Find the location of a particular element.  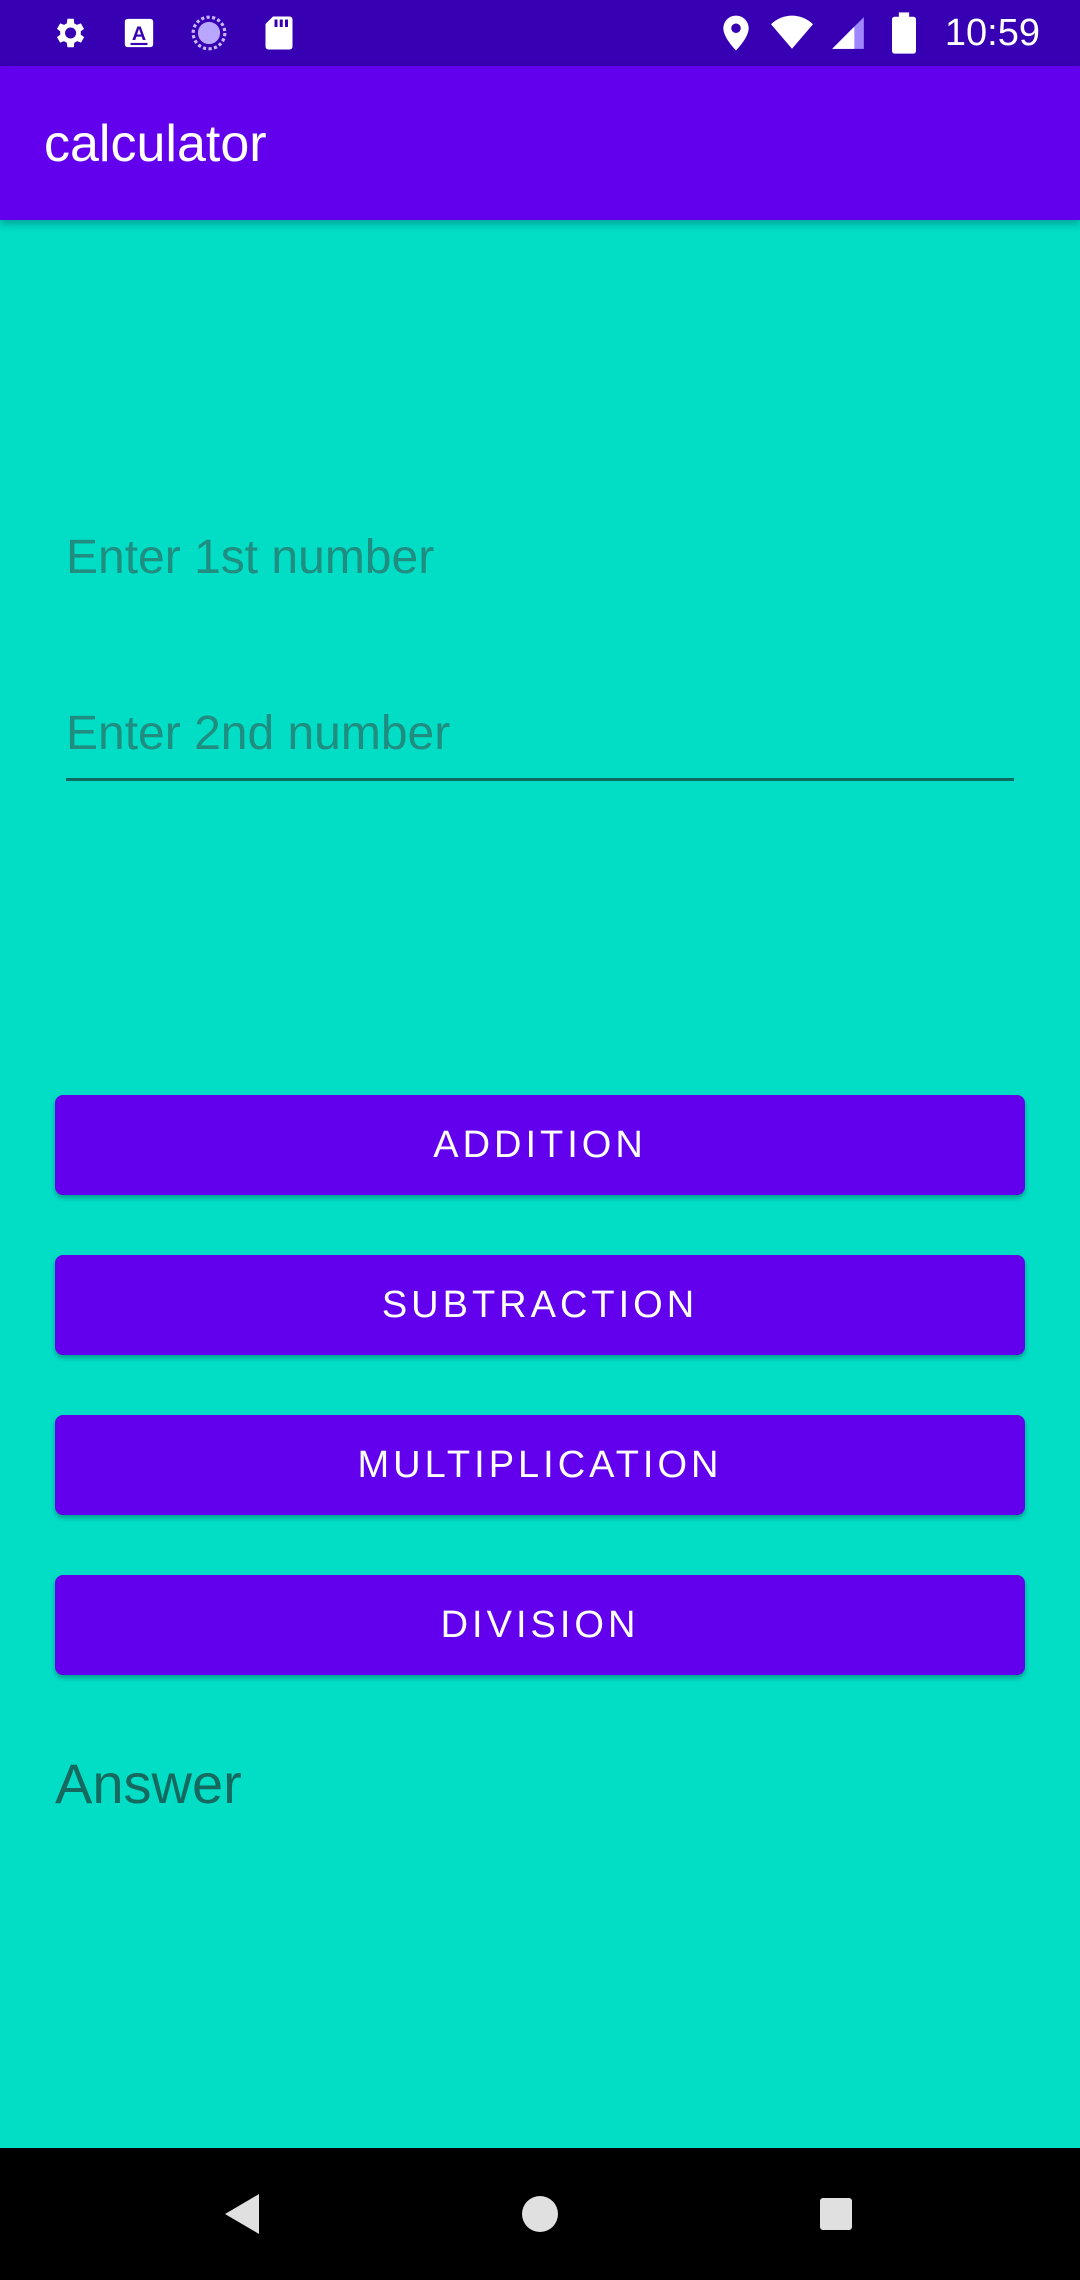

navigation-bar is located at coordinates (540, 2214).